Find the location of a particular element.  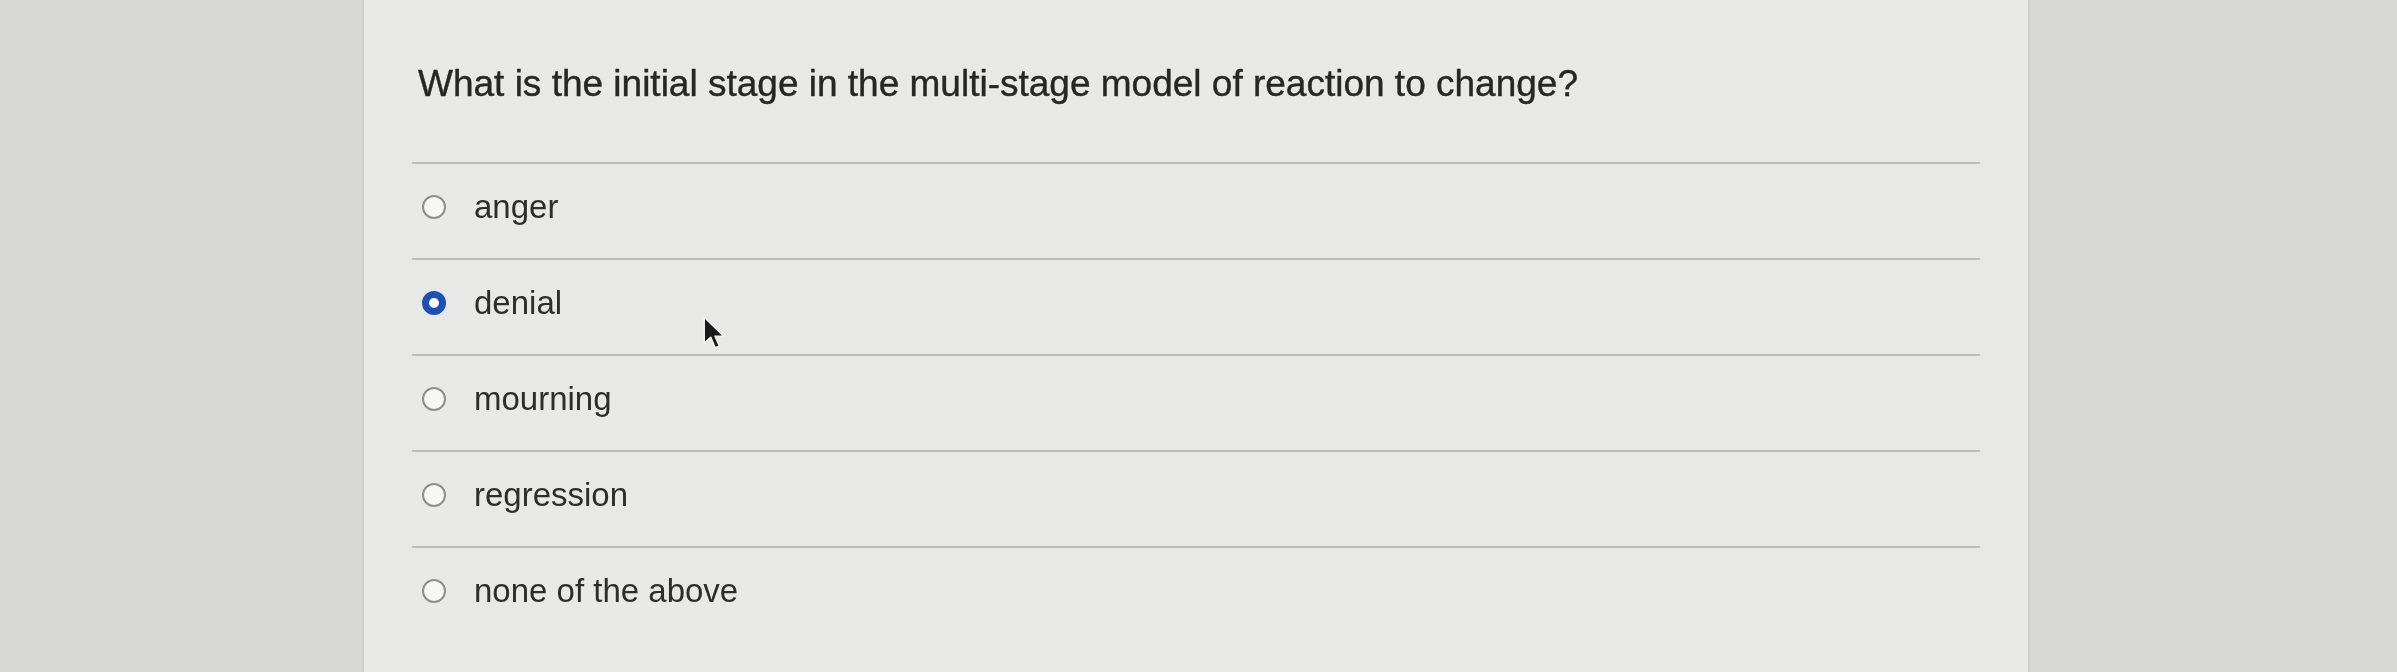

question-text: What is the initial stage in the multi-stage model of reaction to change? is located at coordinates (998, 84).